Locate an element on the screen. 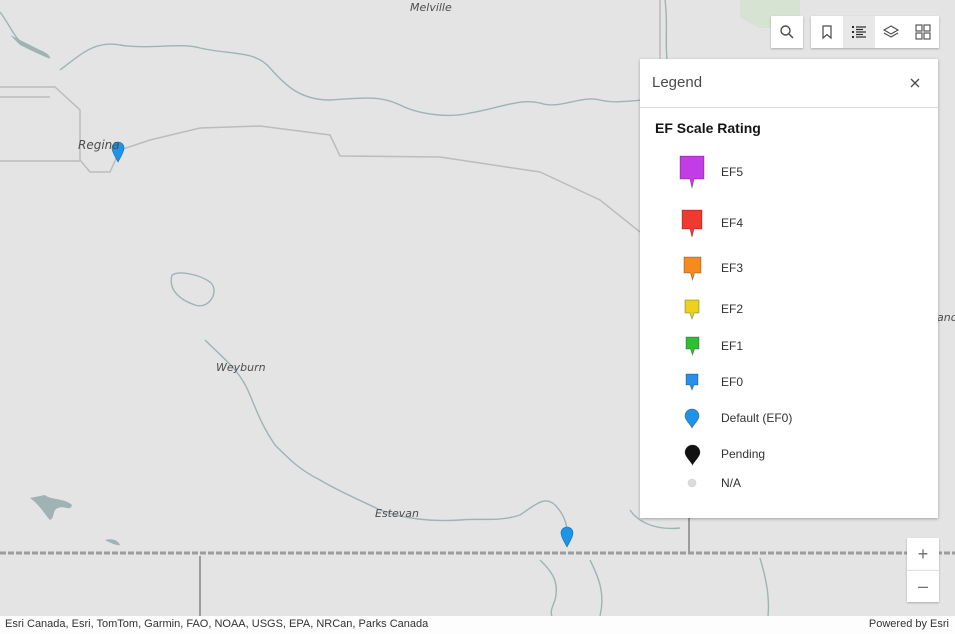  powered-by: Powered by Esri is located at coordinates (909, 624).